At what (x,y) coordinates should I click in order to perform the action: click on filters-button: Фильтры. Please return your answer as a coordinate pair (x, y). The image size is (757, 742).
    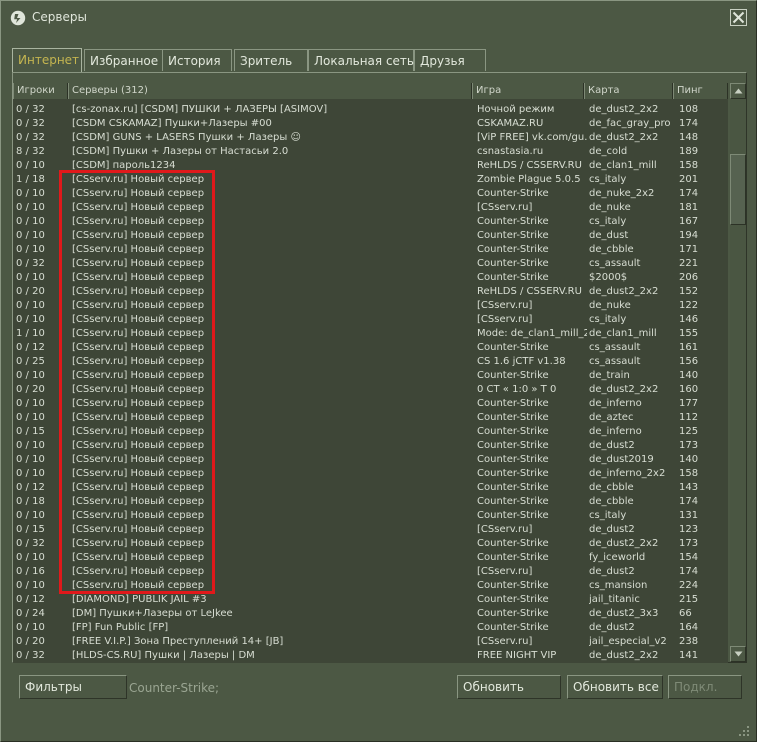
    Looking at the image, I should click on (73, 687).